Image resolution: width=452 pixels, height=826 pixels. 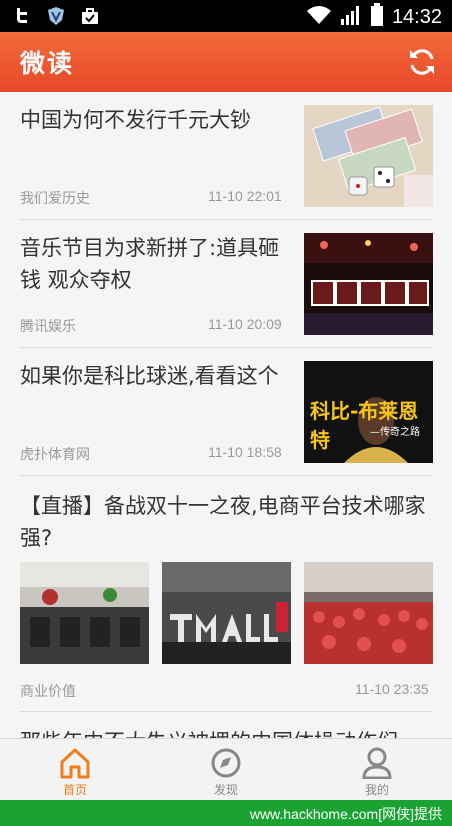 I want to click on news-item: 音乐节目为求新拼了:道具砸钱 观众夺权 腾讯娱乐 11-10 20:09, so click(x=226, y=284).